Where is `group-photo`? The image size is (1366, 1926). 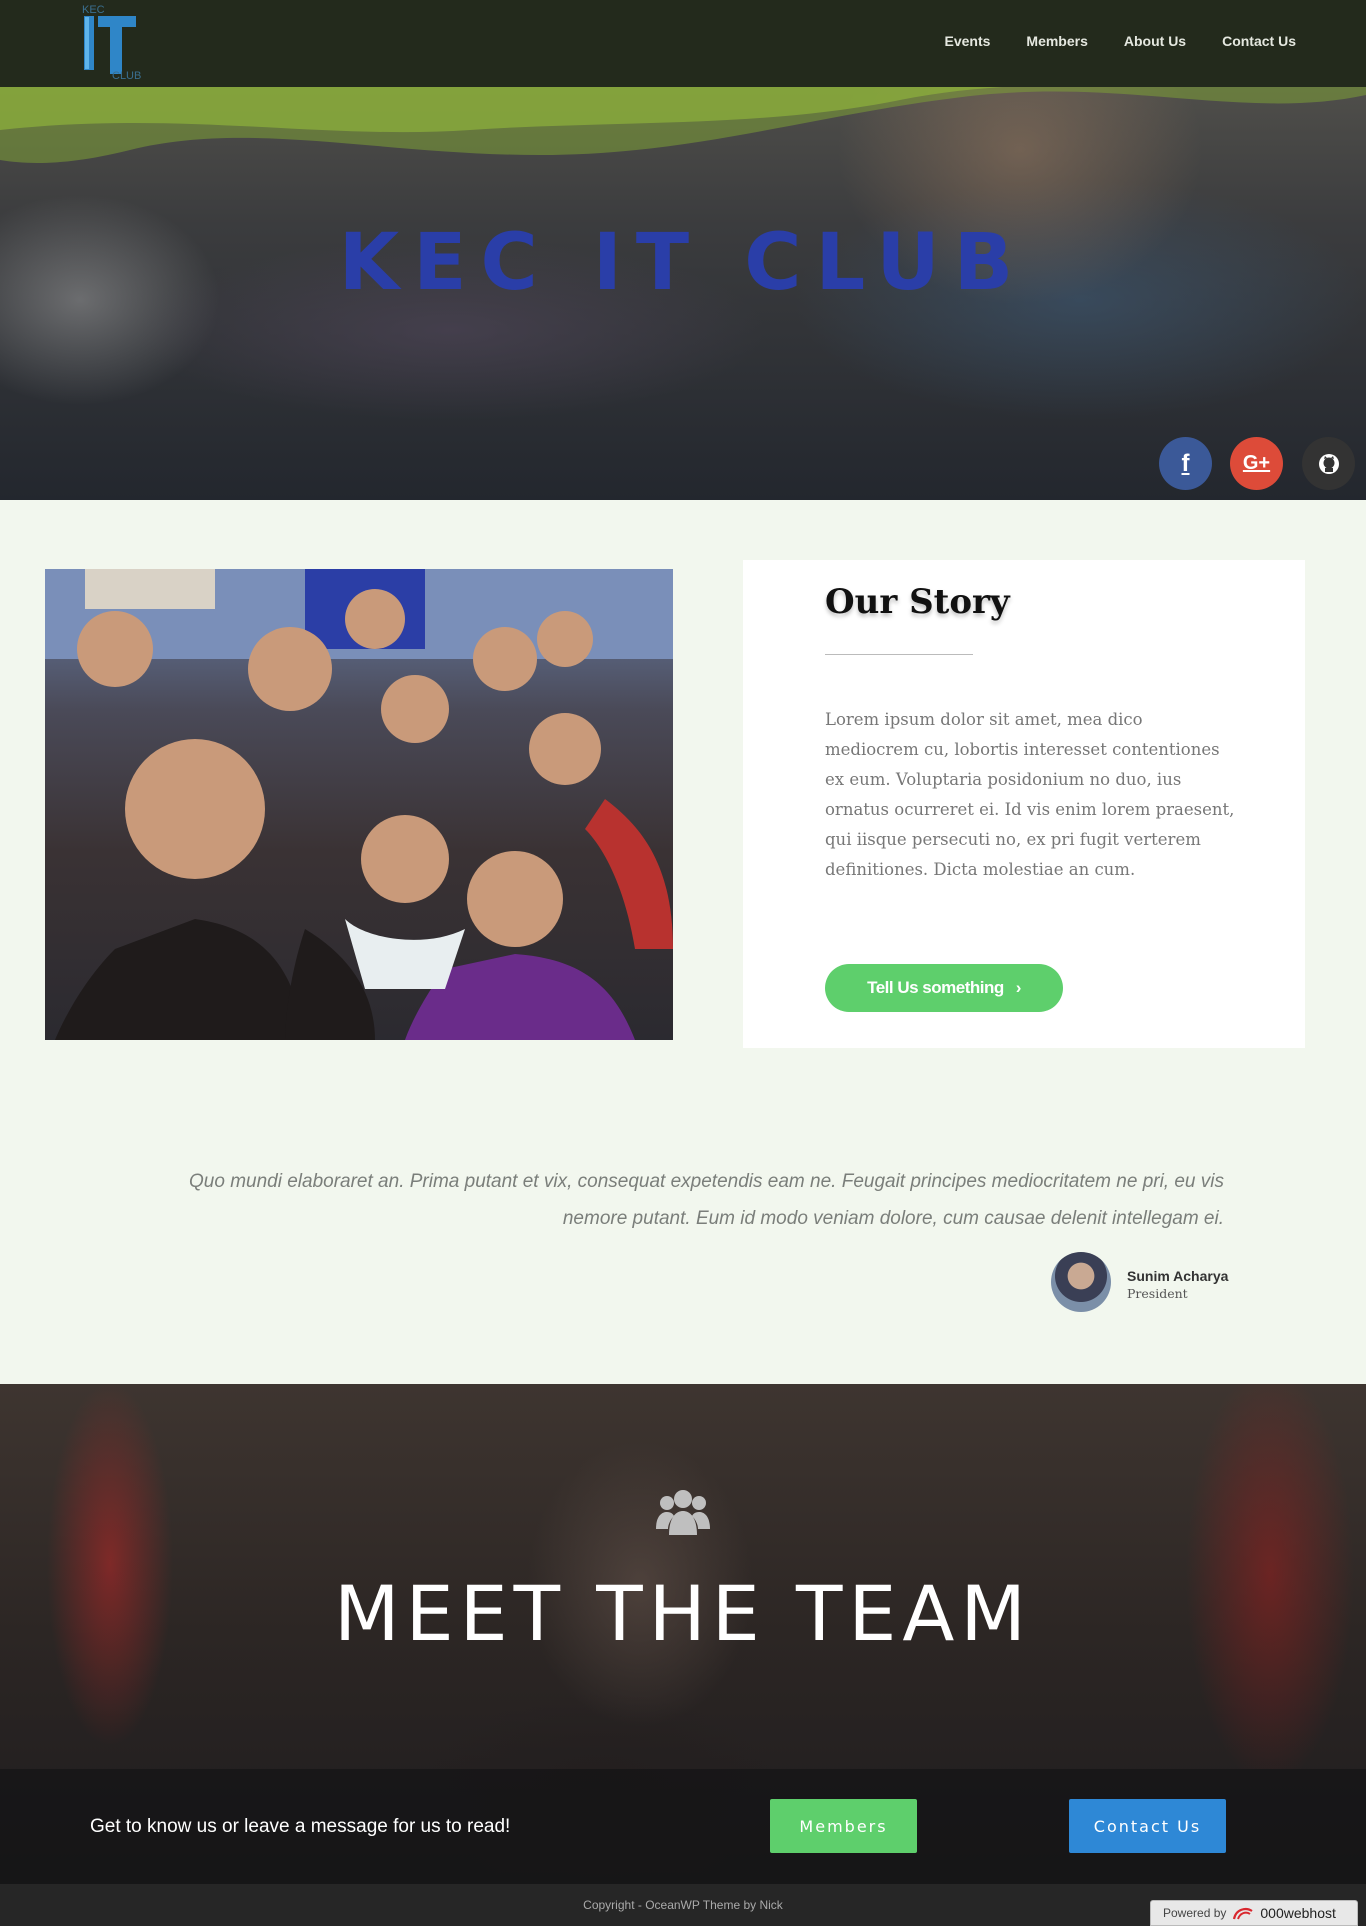
group-photo is located at coordinates (359, 804).